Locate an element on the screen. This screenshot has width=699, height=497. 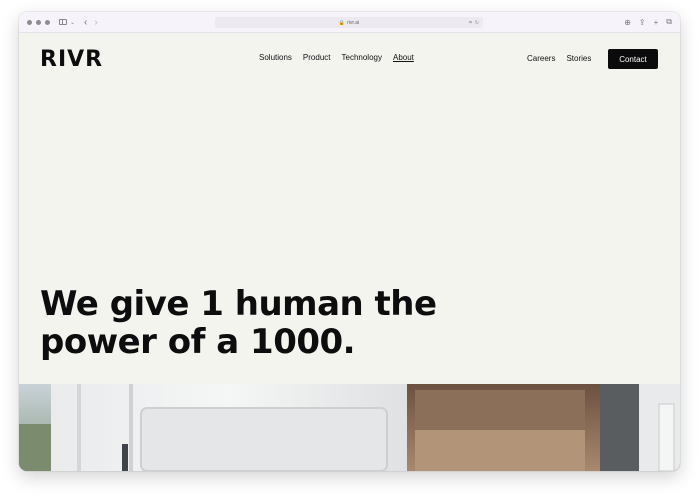
secondary-nav: Careers Stories is located at coordinates (559, 58).